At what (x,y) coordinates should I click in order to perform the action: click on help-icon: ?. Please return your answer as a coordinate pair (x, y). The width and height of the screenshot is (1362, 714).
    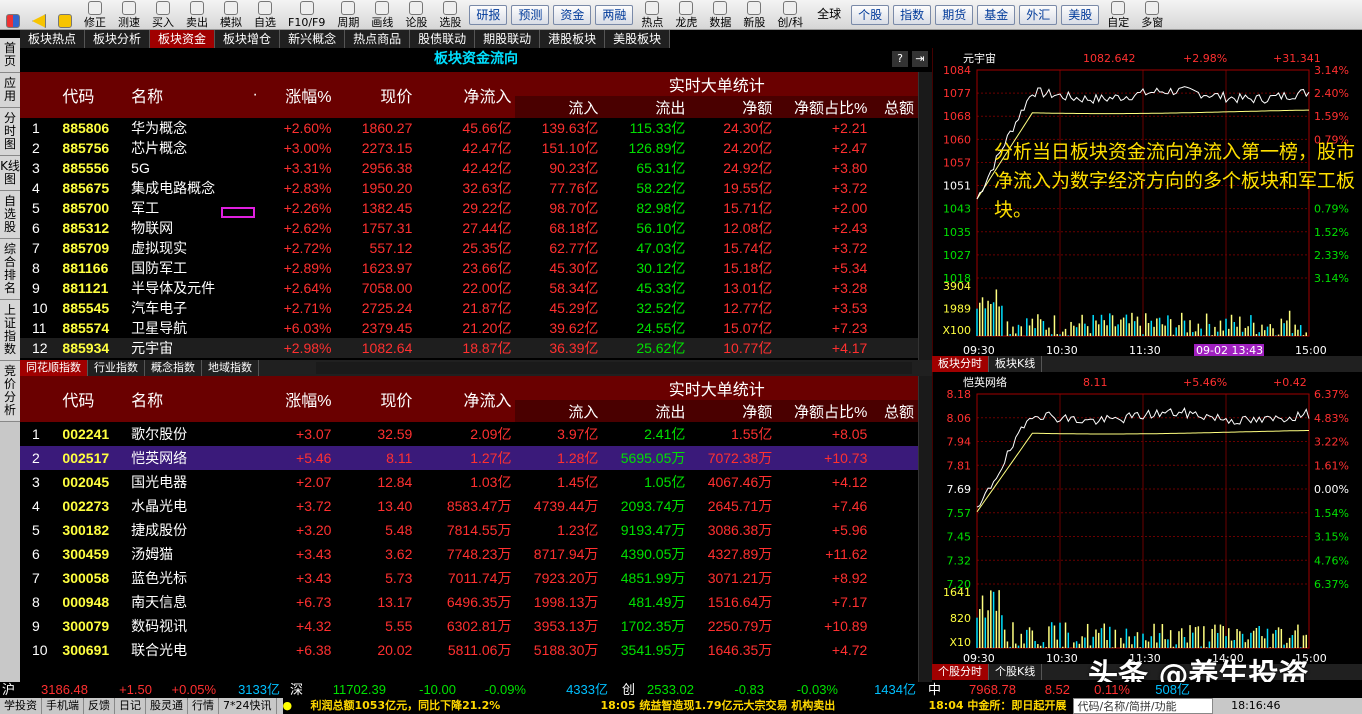
    Looking at the image, I should click on (900, 59).